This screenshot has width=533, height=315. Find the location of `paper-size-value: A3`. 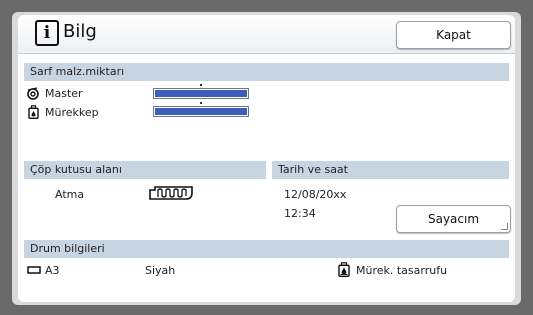

paper-size-value: A3 is located at coordinates (52, 270).